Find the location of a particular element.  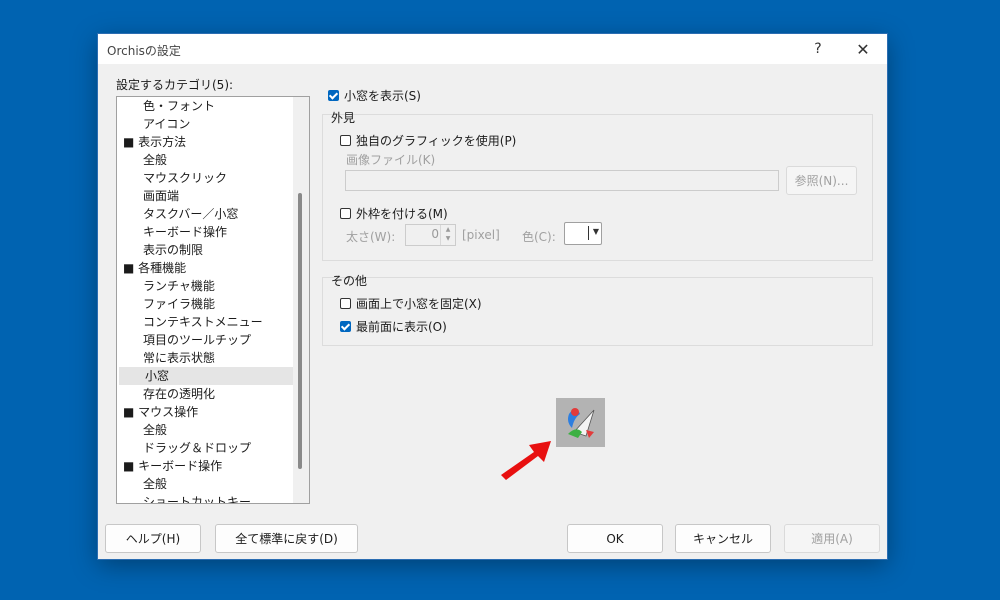

category-item: マウスクリック is located at coordinates (205, 178).